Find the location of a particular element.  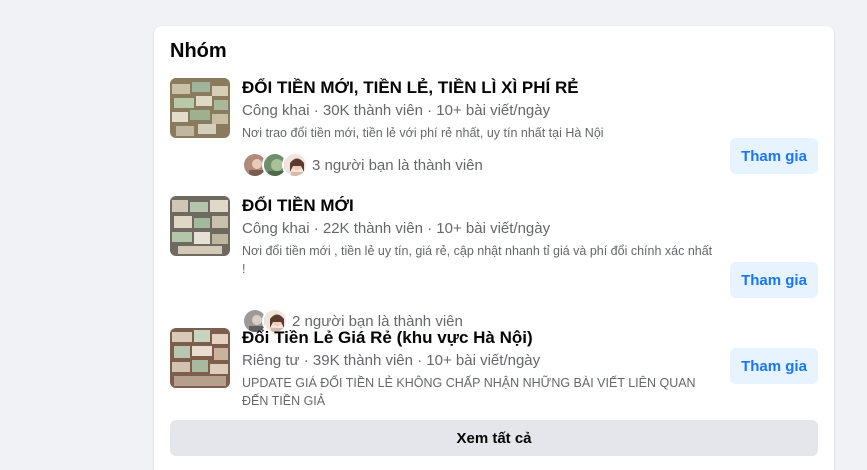

group-name: Đổi Tiền Lẻ Giá Rẻ (khu vực Hà Nội) is located at coordinates (387, 338).